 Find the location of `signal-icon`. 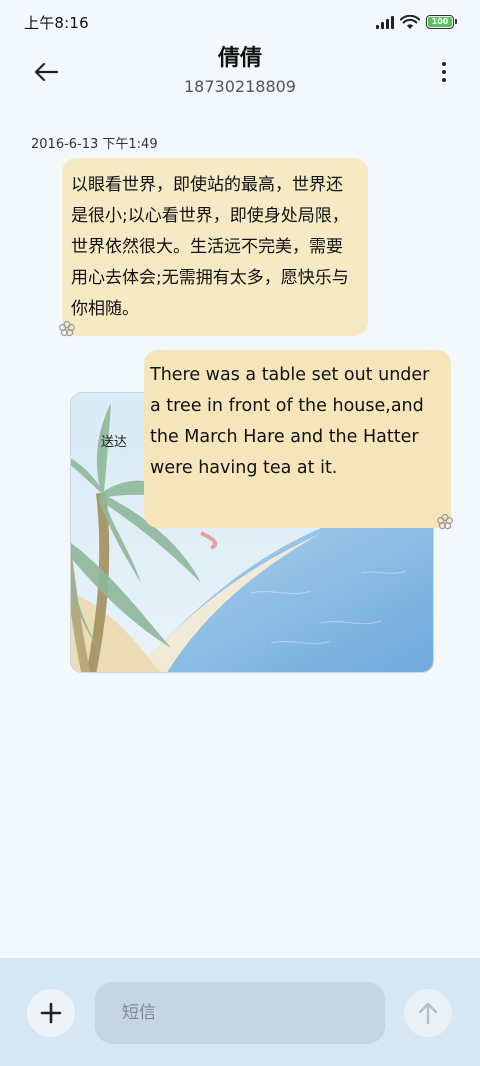

signal-icon is located at coordinates (385, 22).